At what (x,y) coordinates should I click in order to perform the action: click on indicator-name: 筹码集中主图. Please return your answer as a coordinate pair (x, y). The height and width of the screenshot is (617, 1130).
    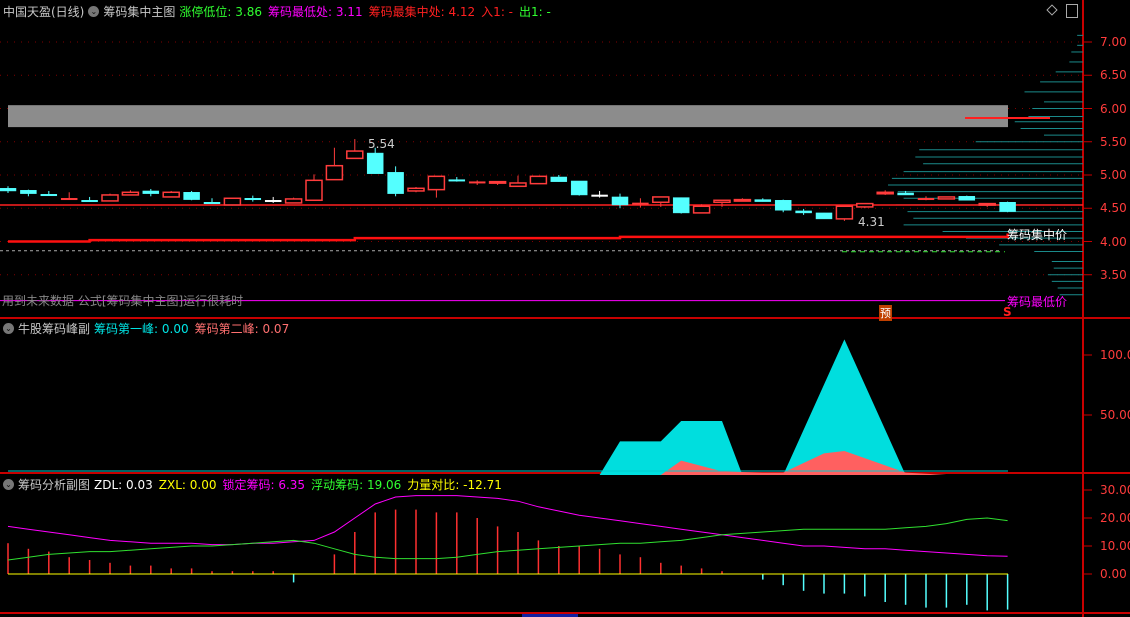
    Looking at the image, I should click on (139, 11).